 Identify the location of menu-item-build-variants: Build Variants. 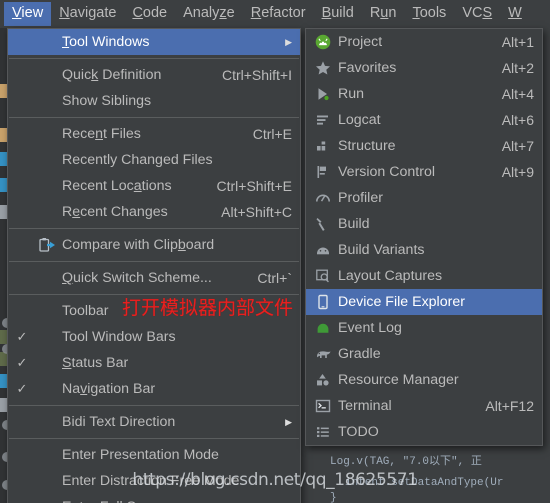
(424, 250).